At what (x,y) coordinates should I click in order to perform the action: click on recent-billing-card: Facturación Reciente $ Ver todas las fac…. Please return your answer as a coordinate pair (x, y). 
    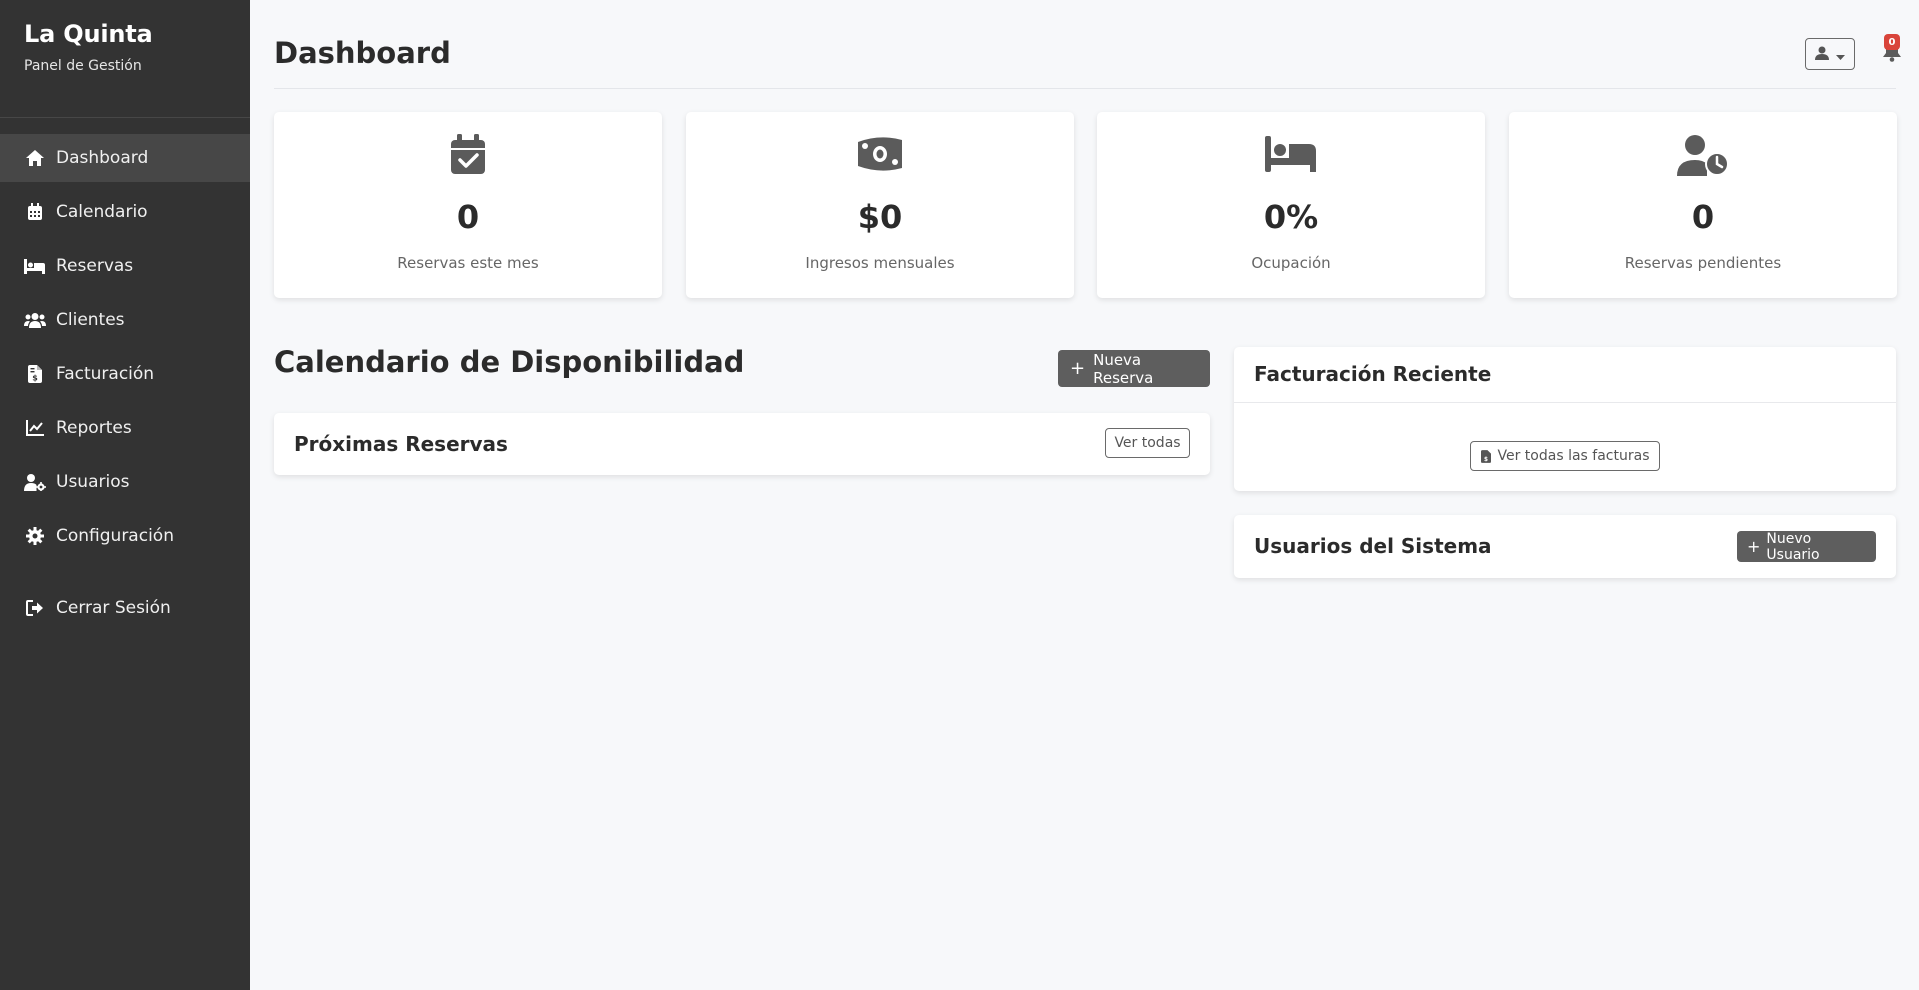
    Looking at the image, I should click on (1565, 419).